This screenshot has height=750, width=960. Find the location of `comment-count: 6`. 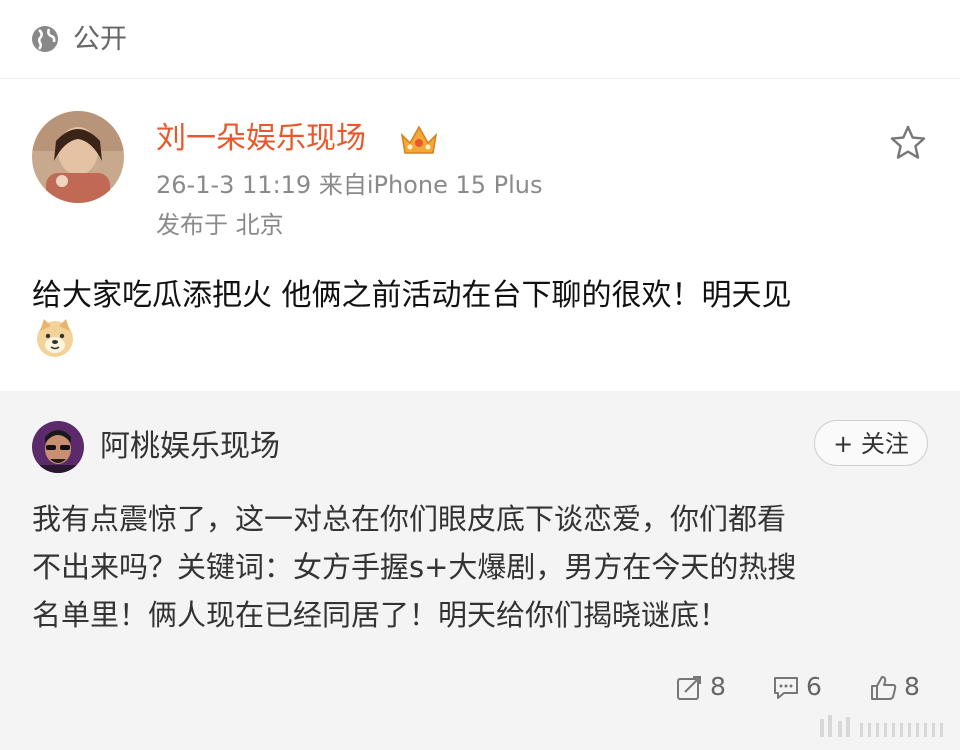

comment-count: 6 is located at coordinates (814, 686).